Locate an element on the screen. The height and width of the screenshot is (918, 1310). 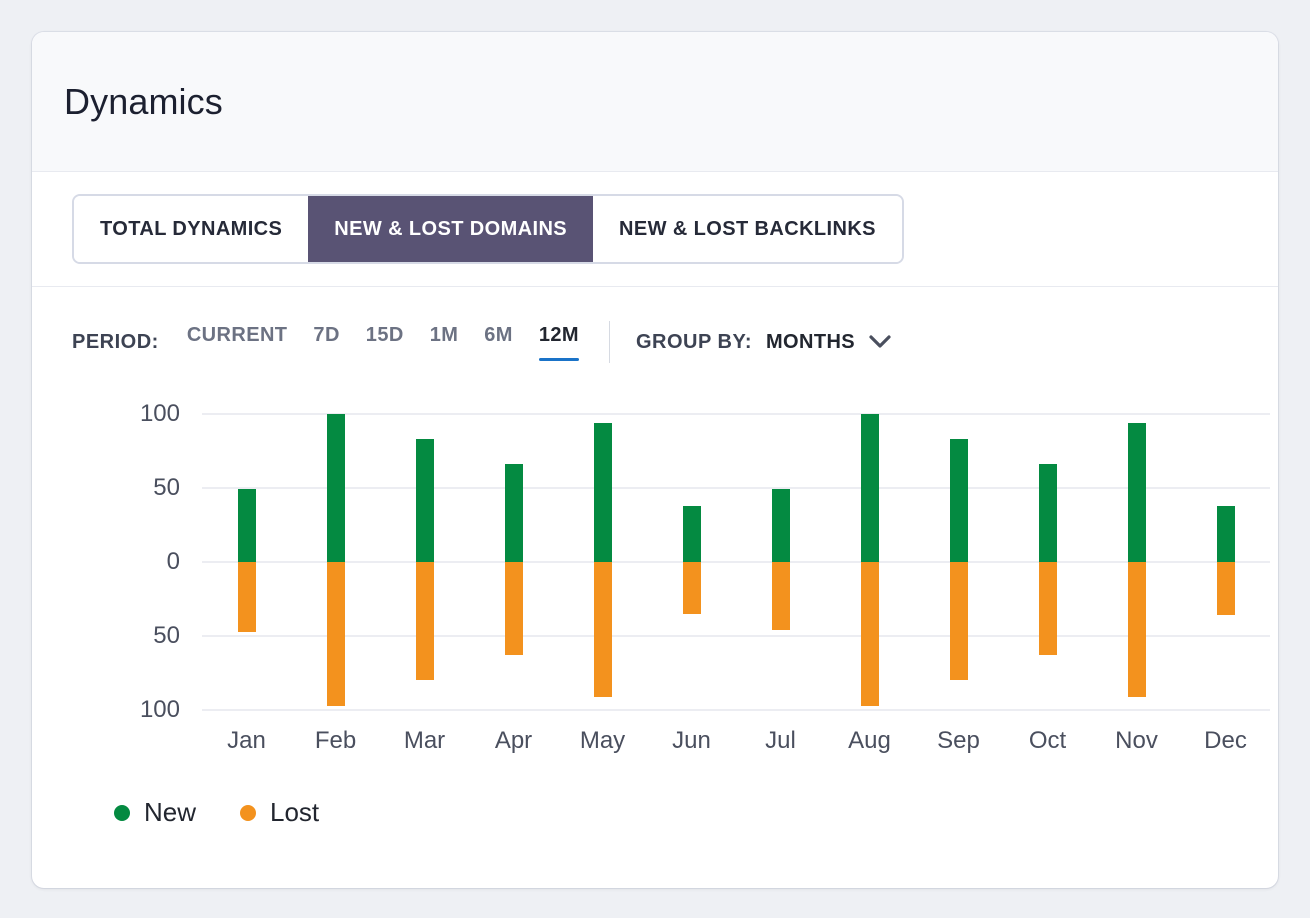
legend-item-lost: Lost is located at coordinates (279, 812).